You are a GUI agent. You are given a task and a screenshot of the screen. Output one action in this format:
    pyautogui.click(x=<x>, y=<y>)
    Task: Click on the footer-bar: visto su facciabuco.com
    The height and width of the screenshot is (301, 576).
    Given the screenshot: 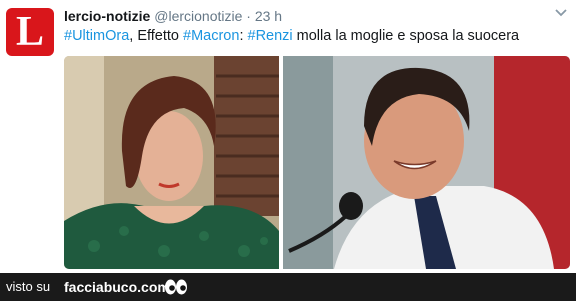 What is the action you would take?
    pyautogui.click(x=288, y=287)
    